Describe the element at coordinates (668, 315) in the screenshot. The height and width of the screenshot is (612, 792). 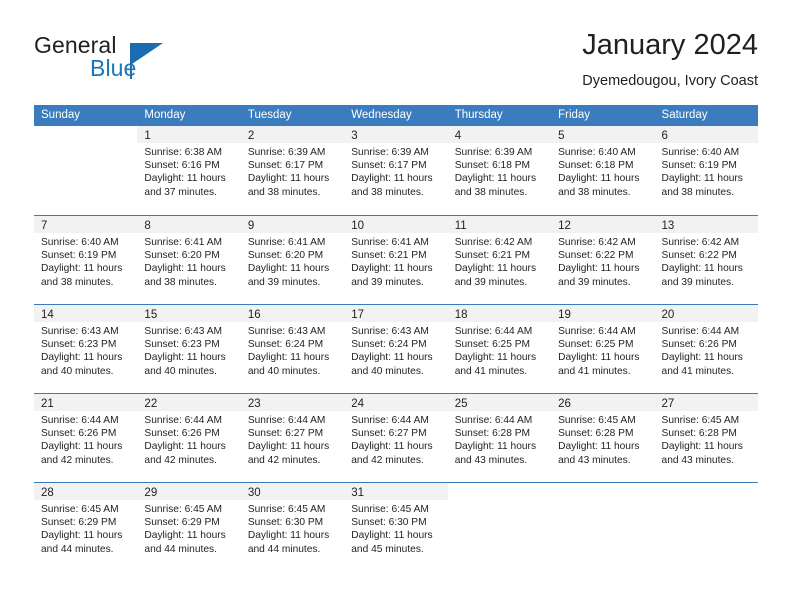
I see `day-number: 20` at that location.